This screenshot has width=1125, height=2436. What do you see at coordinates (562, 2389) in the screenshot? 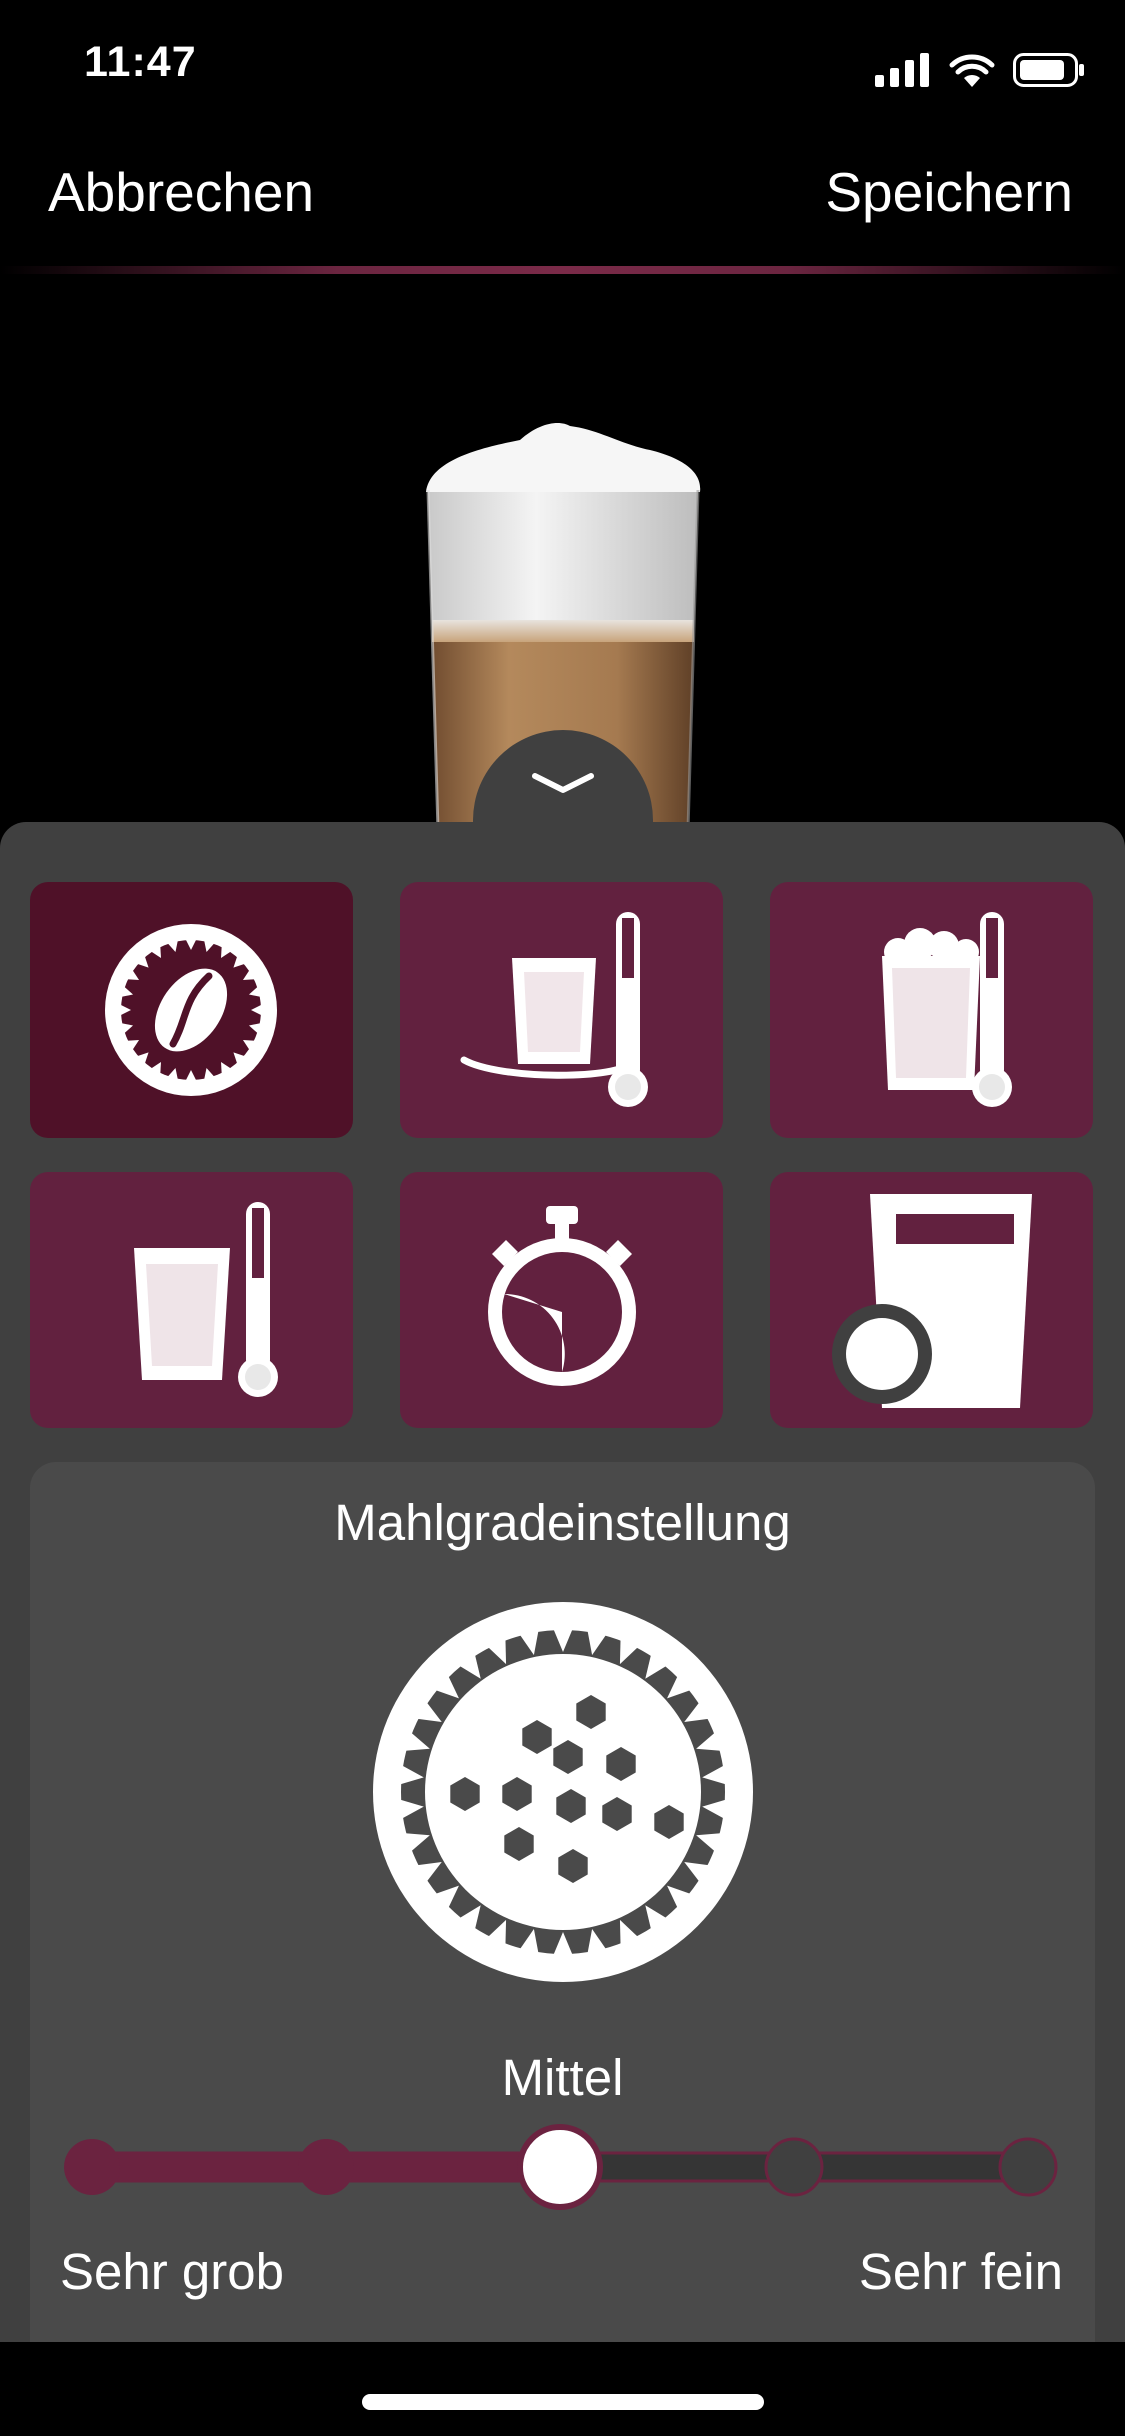
I see `bottom-safe-area` at bounding box center [562, 2389].